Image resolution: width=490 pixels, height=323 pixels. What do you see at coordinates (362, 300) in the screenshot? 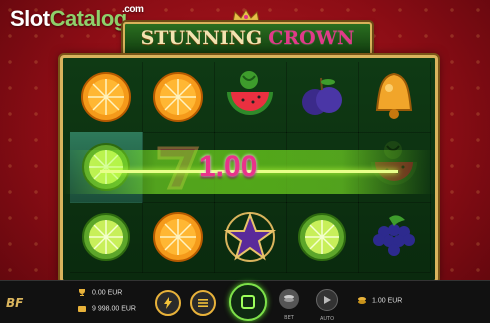
I see `coins-icon` at bounding box center [362, 300].